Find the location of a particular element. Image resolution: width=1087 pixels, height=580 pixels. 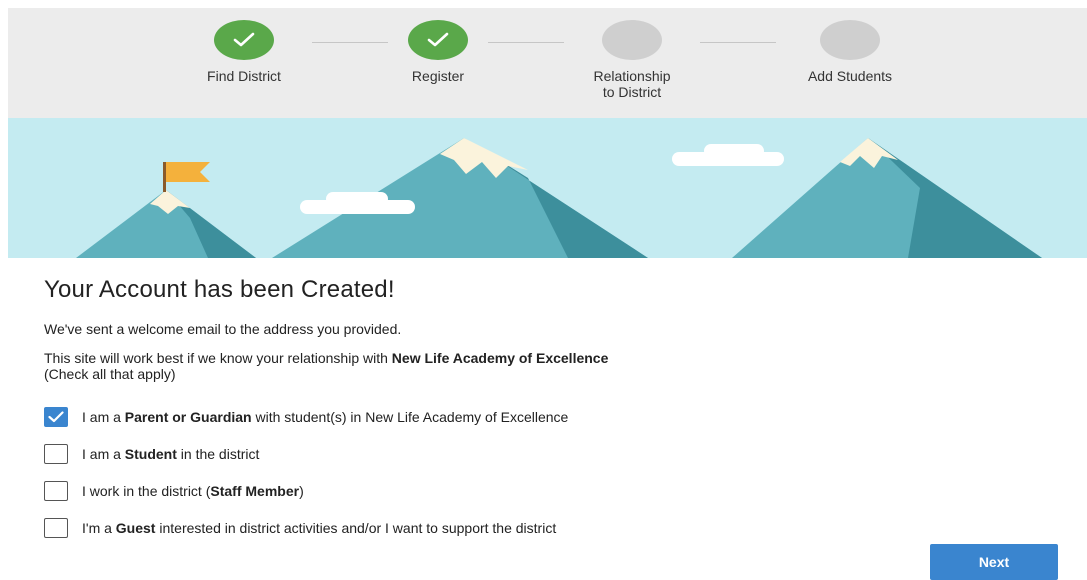

step-label: Find District is located at coordinates (244, 76).